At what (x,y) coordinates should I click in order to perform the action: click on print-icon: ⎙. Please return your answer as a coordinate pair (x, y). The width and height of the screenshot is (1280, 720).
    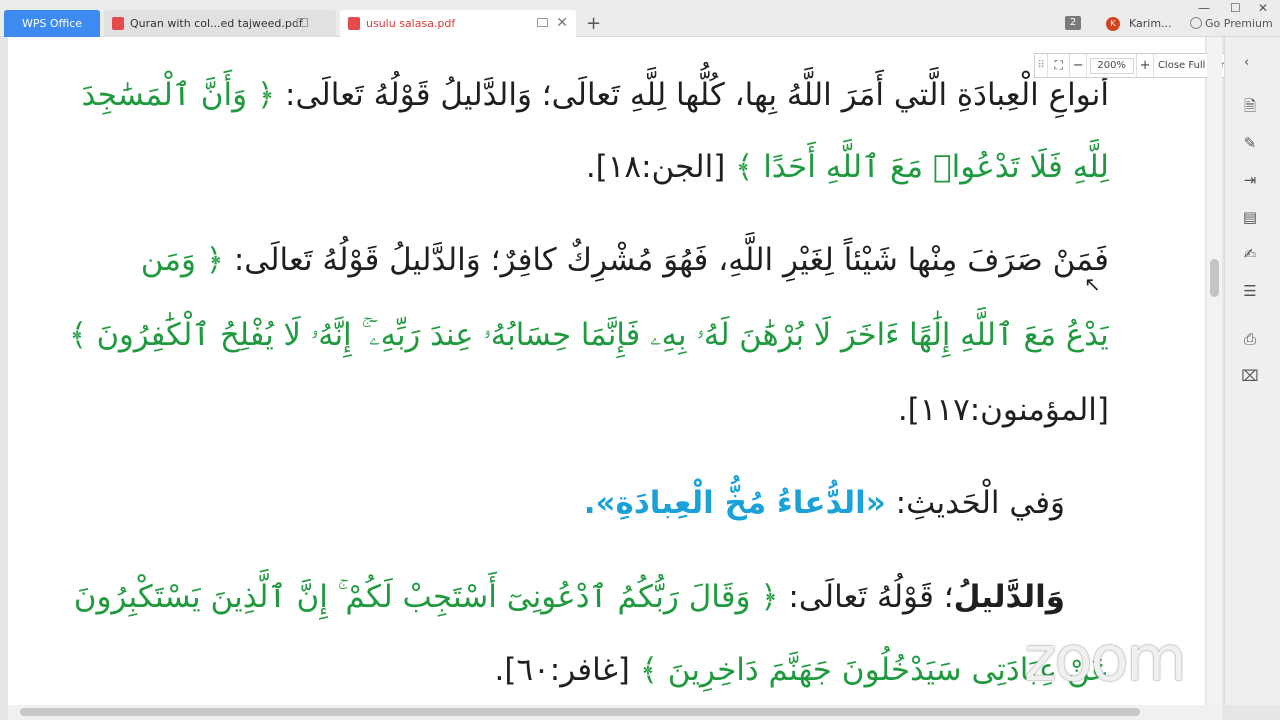
    Looking at the image, I should click on (1250, 339).